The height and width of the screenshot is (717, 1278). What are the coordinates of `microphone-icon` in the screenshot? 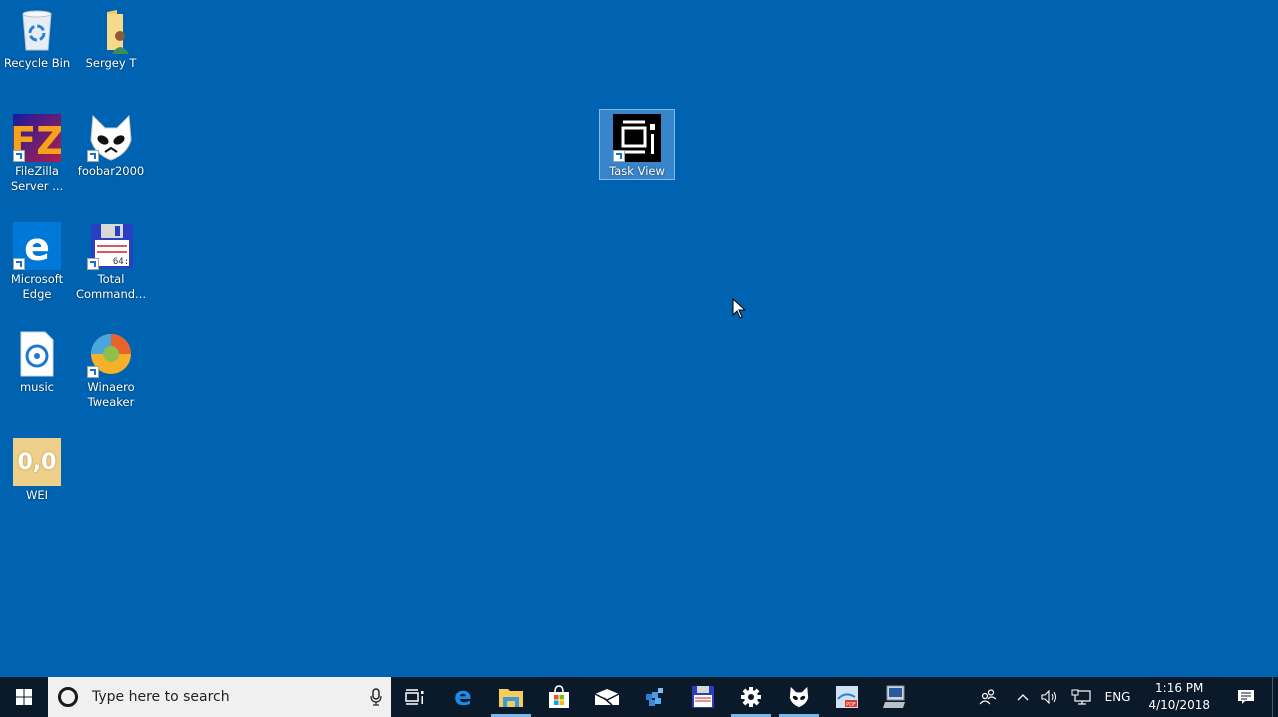 It's located at (376, 697).